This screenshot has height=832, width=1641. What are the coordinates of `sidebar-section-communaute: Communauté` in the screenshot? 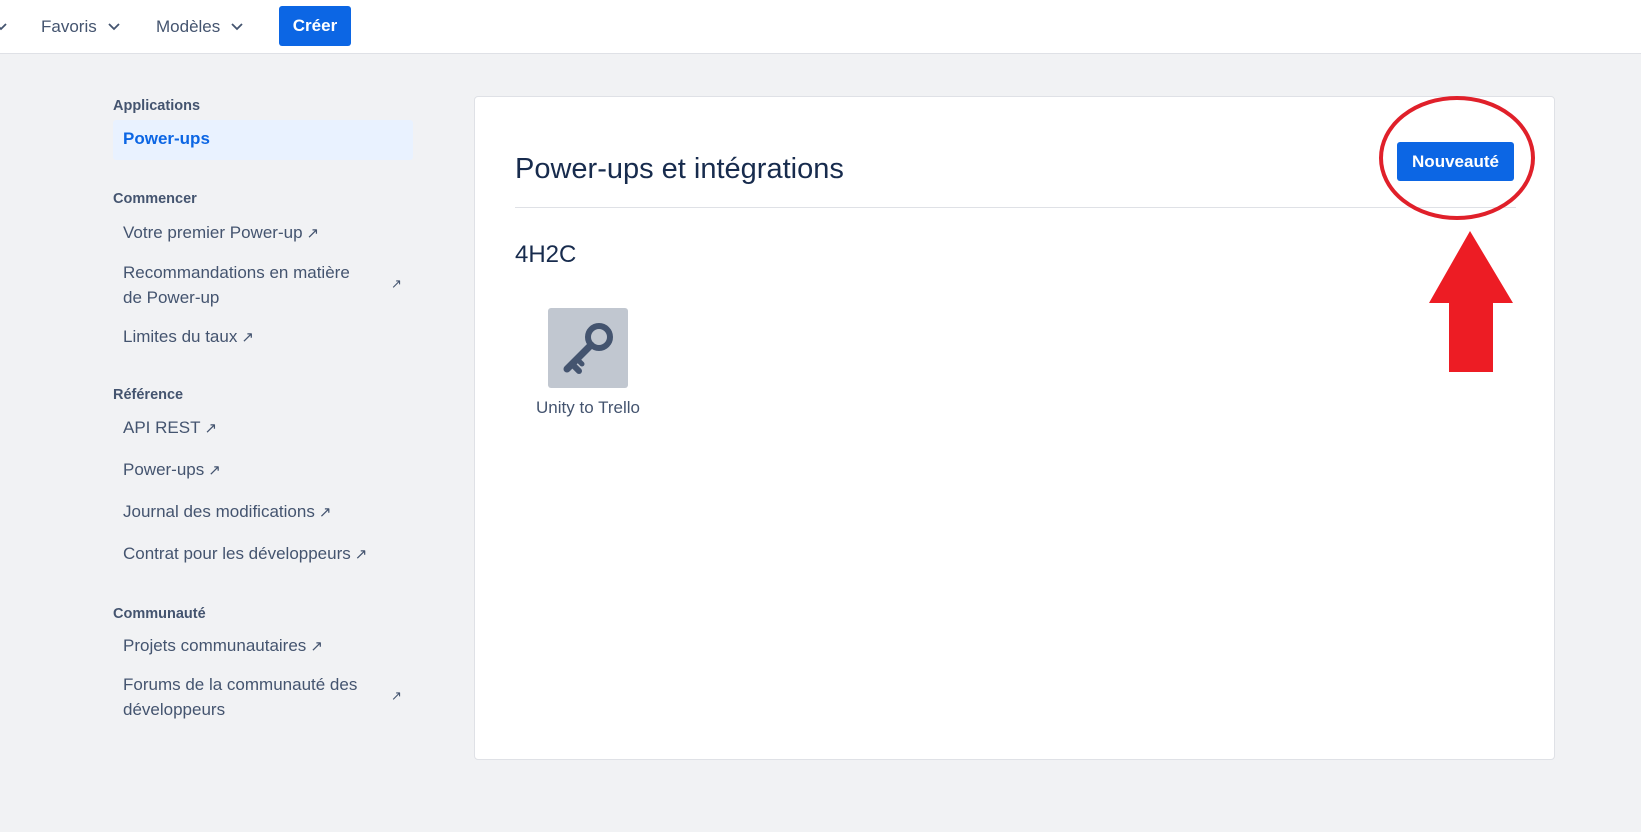 It's located at (159, 614).